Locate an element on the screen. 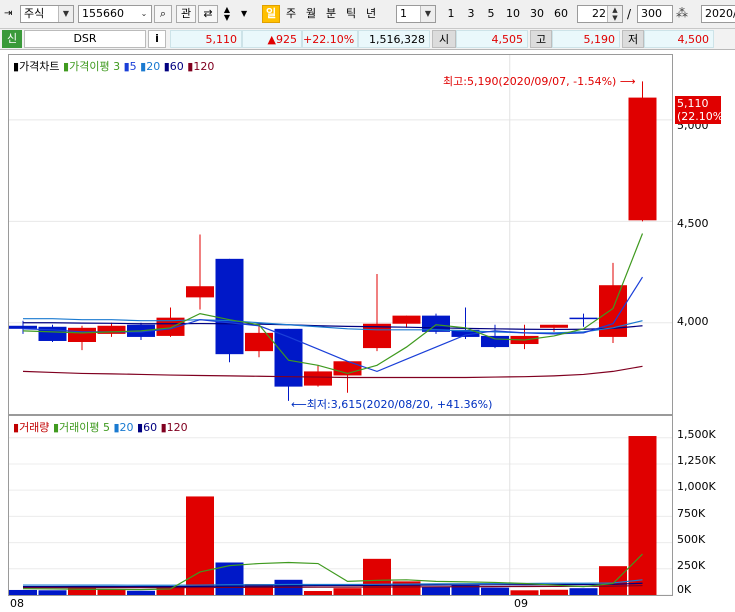 This screenshot has height=612, width=735. price-ma-title: 가격이평 is located at coordinates (89, 66).